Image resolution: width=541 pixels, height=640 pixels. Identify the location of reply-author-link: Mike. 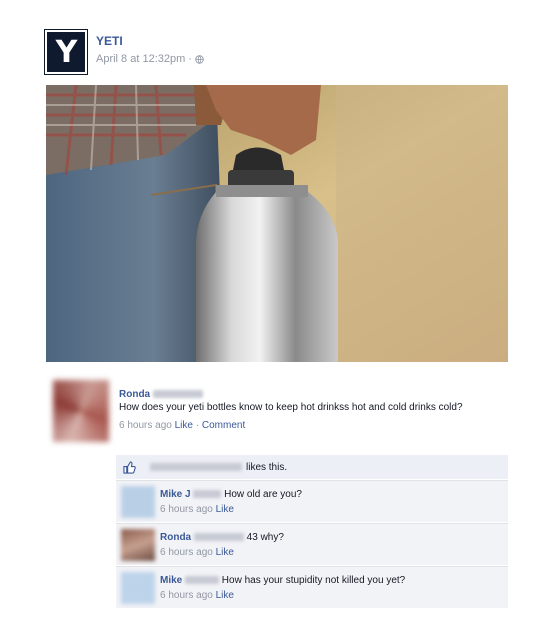
(171, 580).